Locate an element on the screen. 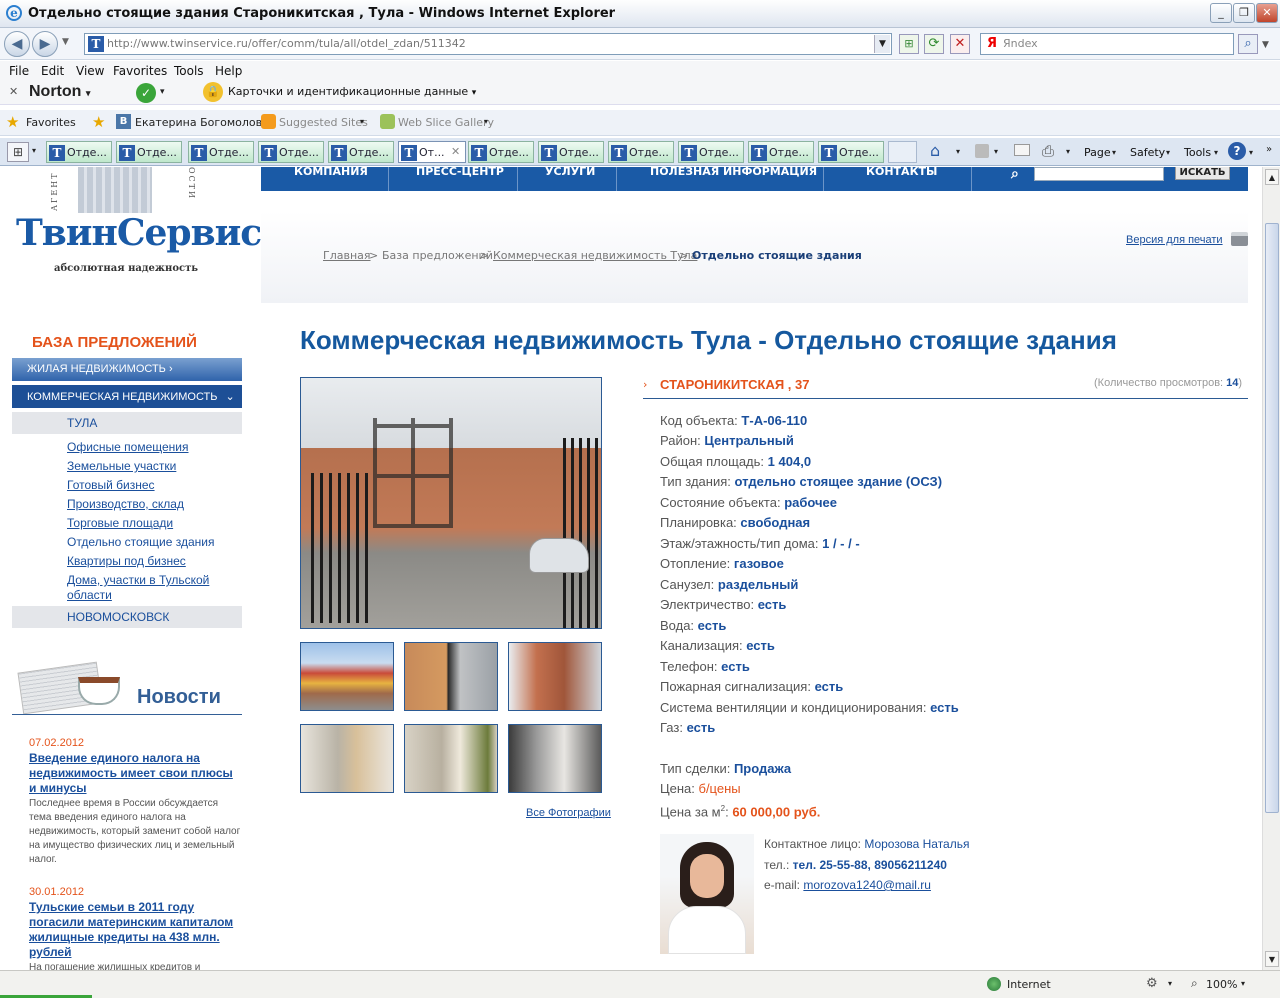 The height and width of the screenshot is (998, 1280). site-search-button: ИСКАТЬ is located at coordinates (1202, 173).